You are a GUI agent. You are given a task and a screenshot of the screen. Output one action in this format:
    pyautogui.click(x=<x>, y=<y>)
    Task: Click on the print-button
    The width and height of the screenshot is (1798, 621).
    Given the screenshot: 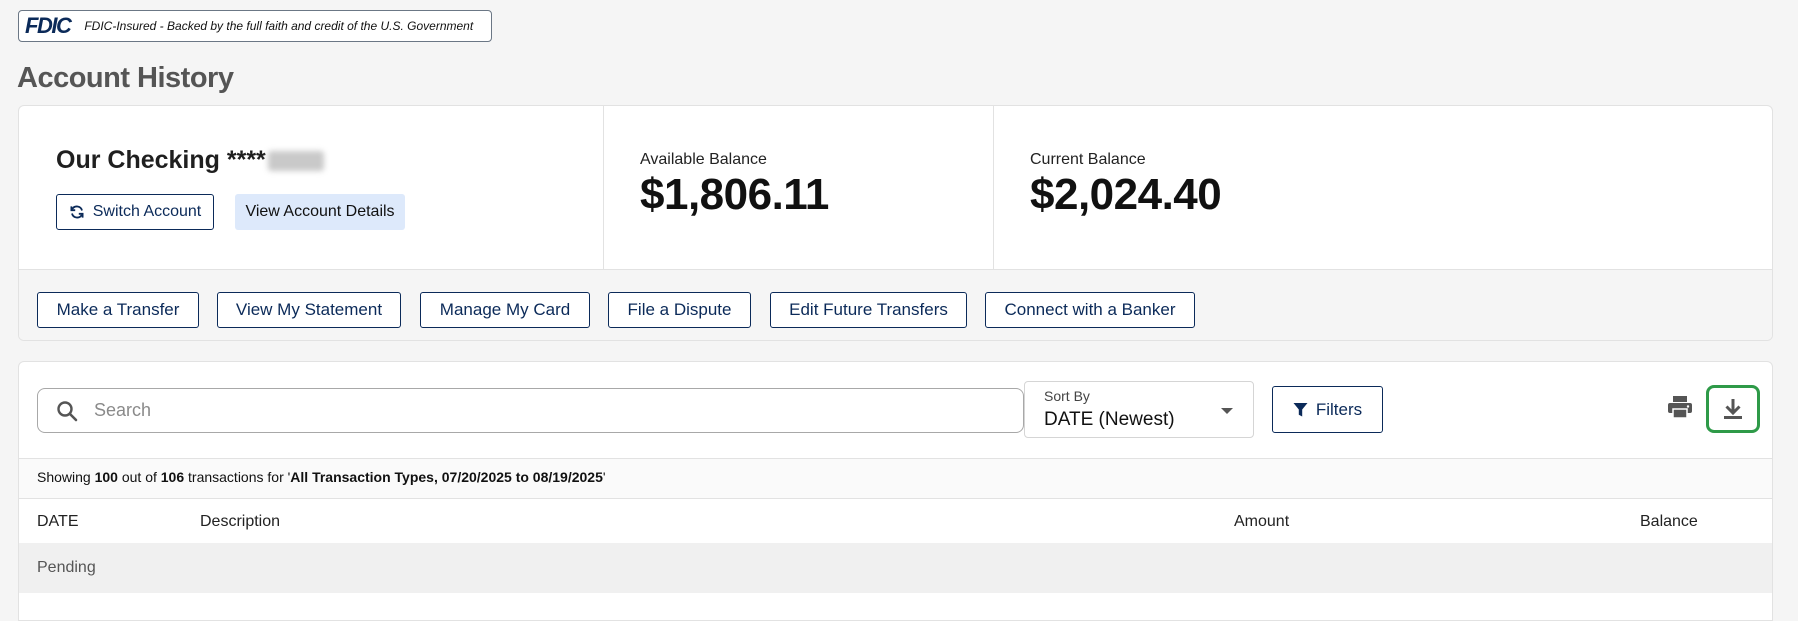 What is the action you would take?
    pyautogui.click(x=1680, y=409)
    